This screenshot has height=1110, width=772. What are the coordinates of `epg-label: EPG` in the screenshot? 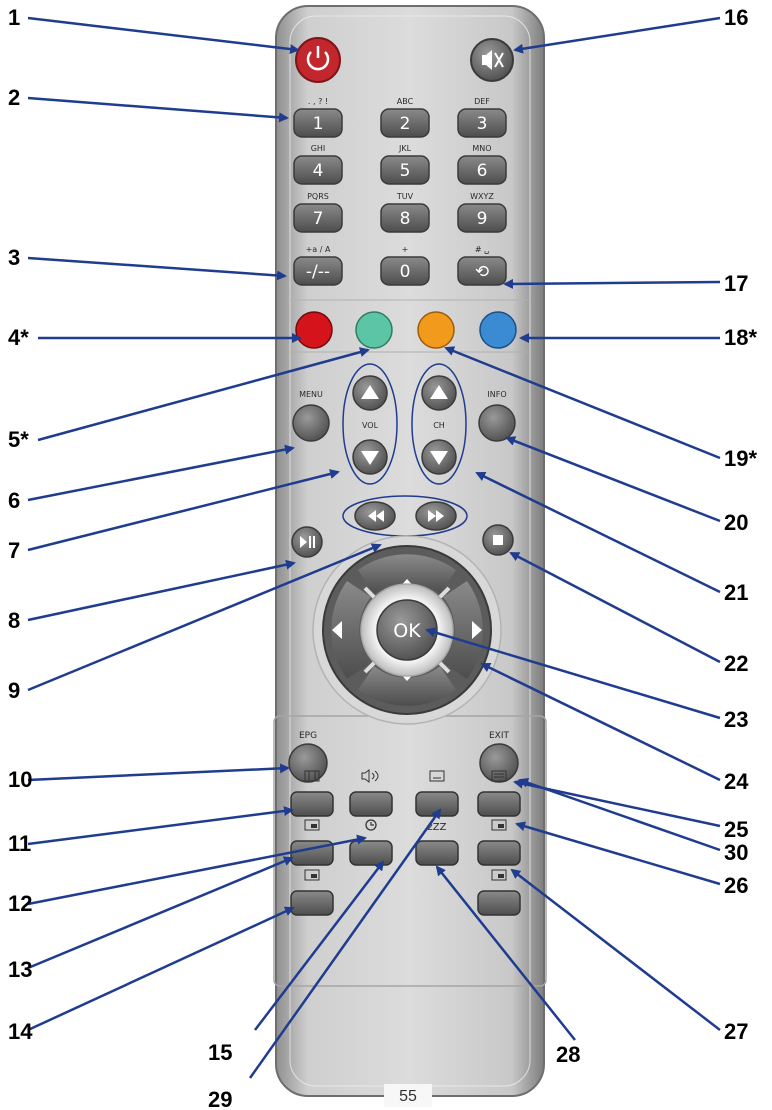 It's located at (308, 736).